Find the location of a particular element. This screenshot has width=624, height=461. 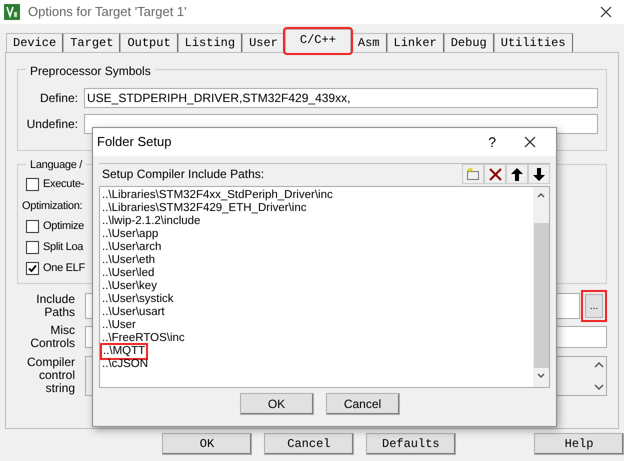

delete-icon is located at coordinates (495, 174).